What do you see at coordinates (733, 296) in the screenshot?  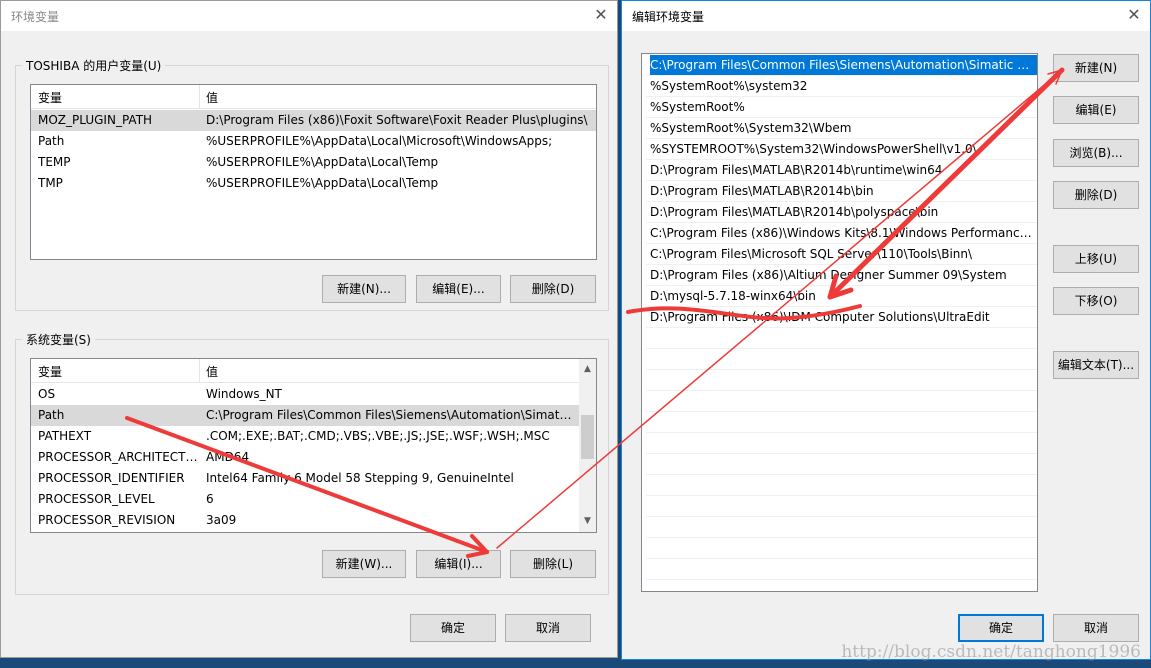 I see `path-entry: D:\mysql-5.7.18-winx64\bin` at bounding box center [733, 296].